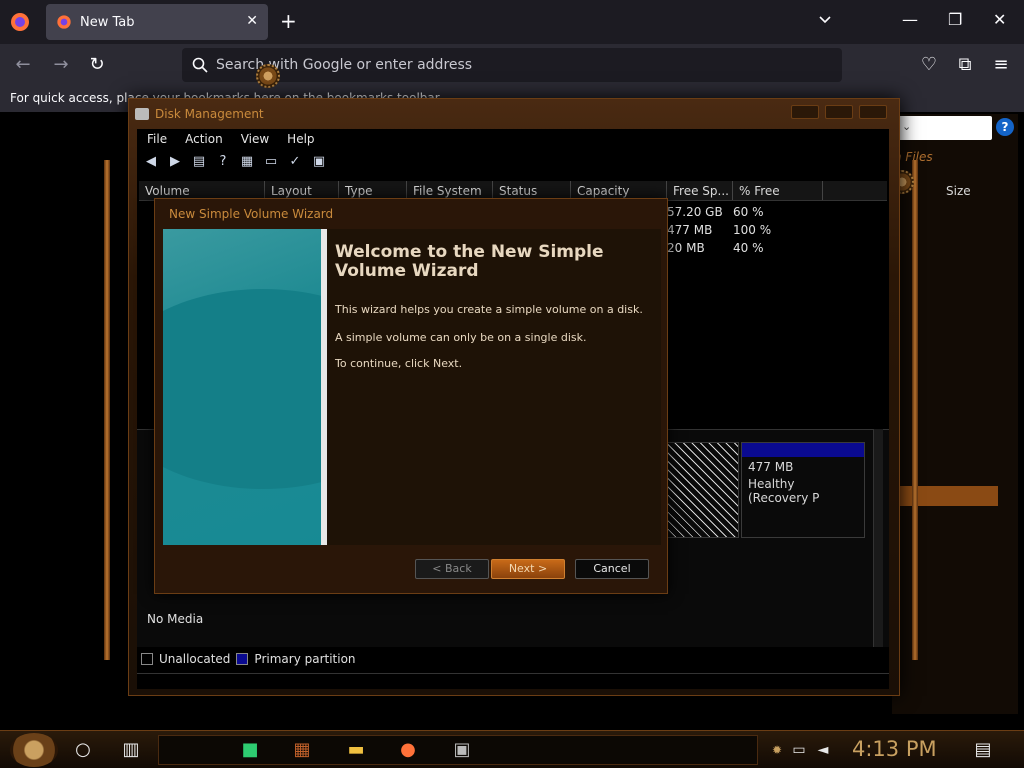 The width and height of the screenshot is (1024, 768). What do you see at coordinates (839, 112) in the screenshot?
I see `maximize-button` at bounding box center [839, 112].